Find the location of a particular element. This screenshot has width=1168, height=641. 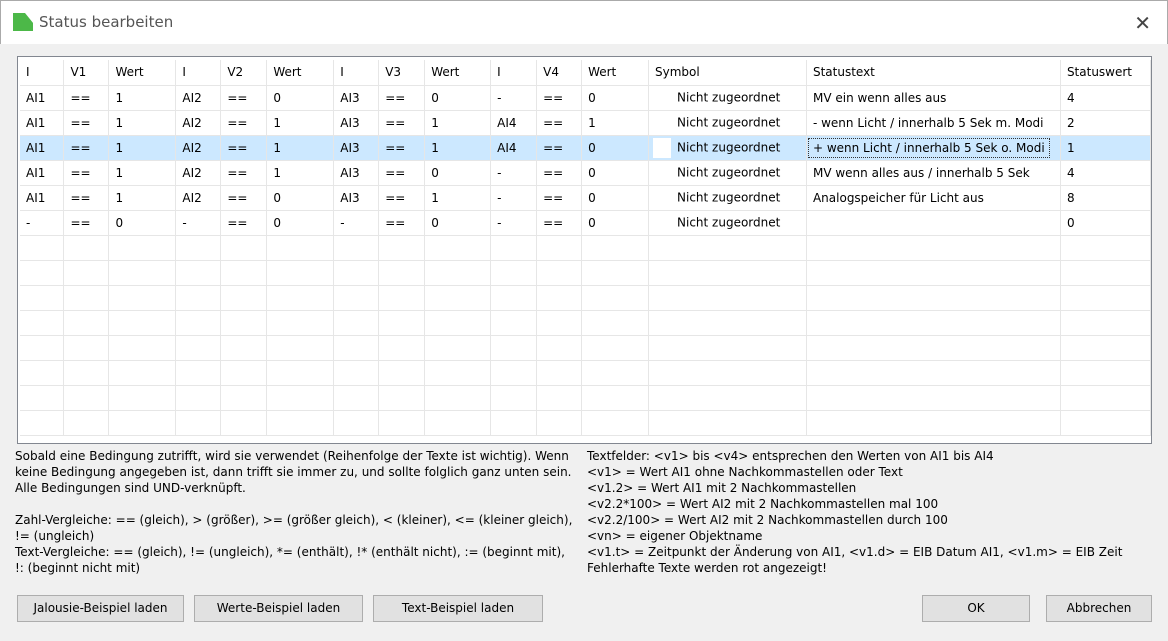

load-jalousie-example-button: Jalousie-Beispiel laden is located at coordinates (100, 608).